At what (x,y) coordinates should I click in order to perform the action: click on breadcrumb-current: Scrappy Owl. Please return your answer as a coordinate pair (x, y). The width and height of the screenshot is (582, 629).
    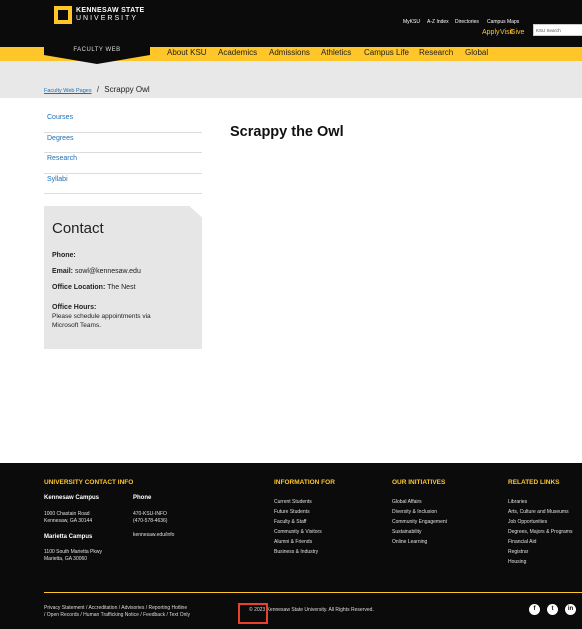
    Looking at the image, I should click on (127, 89).